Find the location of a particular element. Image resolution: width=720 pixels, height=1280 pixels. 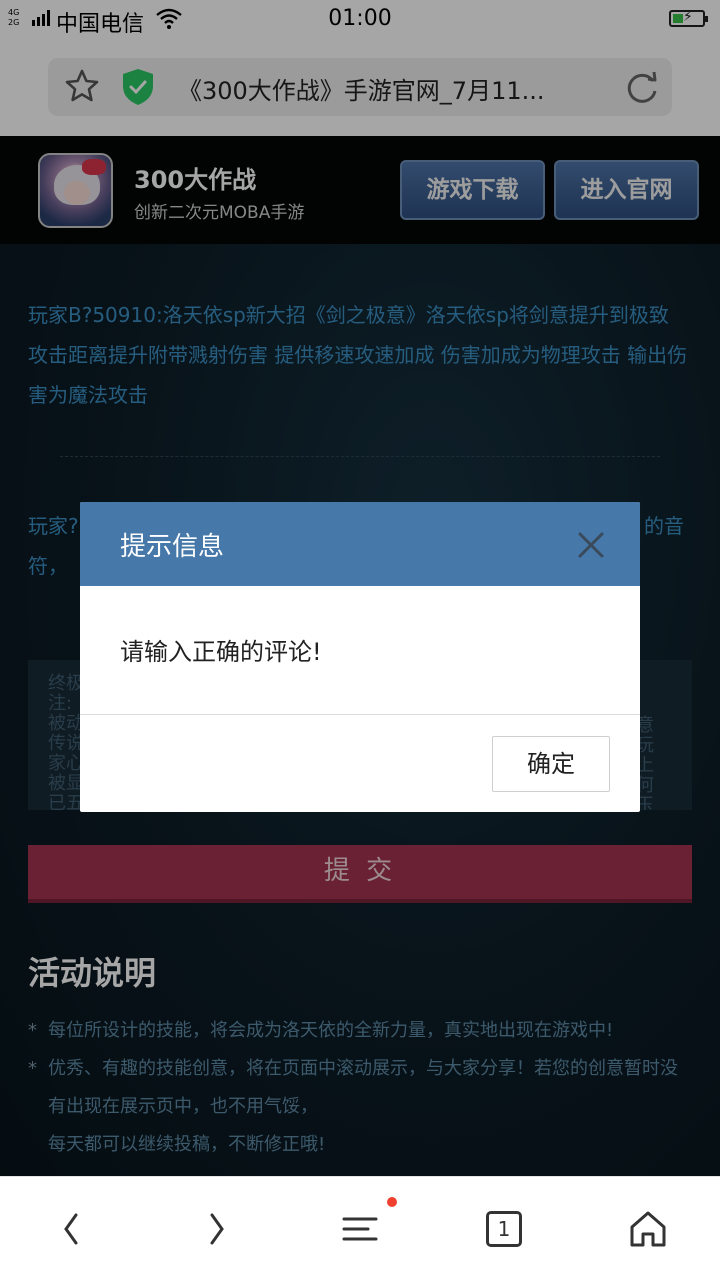

home-icon is located at coordinates (648, 1229).